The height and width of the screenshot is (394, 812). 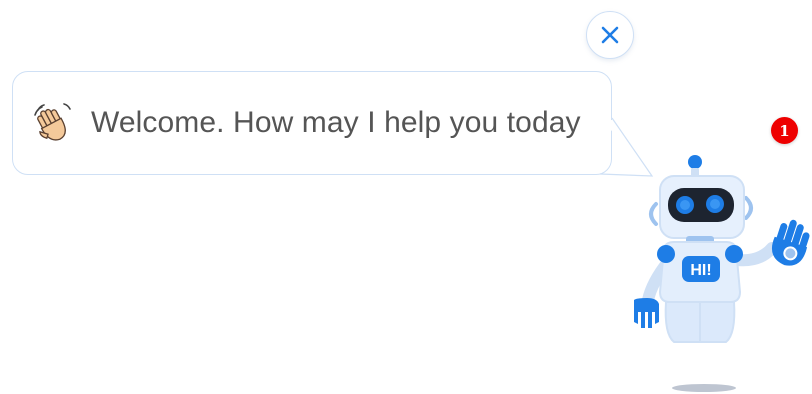 I want to click on welcome-message: Welcome. How may I help you today, so click(x=336, y=122).